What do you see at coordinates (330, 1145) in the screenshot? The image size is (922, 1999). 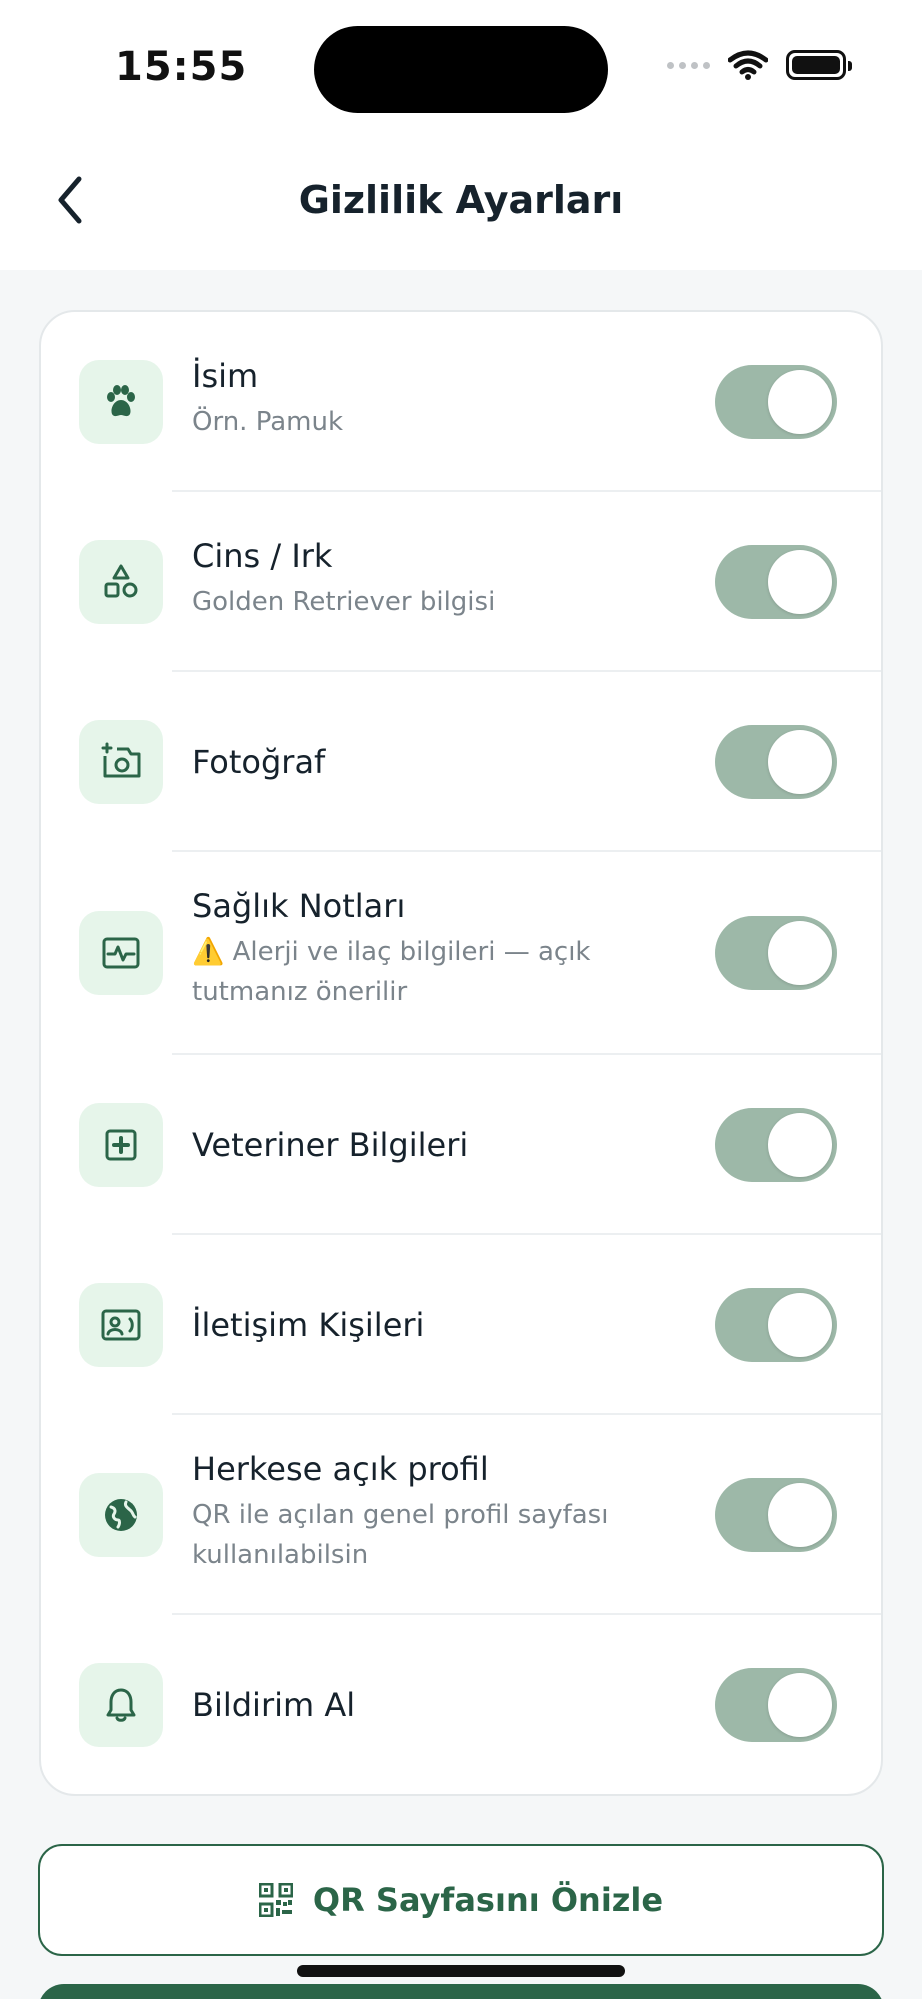 I see `setting-title: Veteriner Bilgileri` at bounding box center [330, 1145].